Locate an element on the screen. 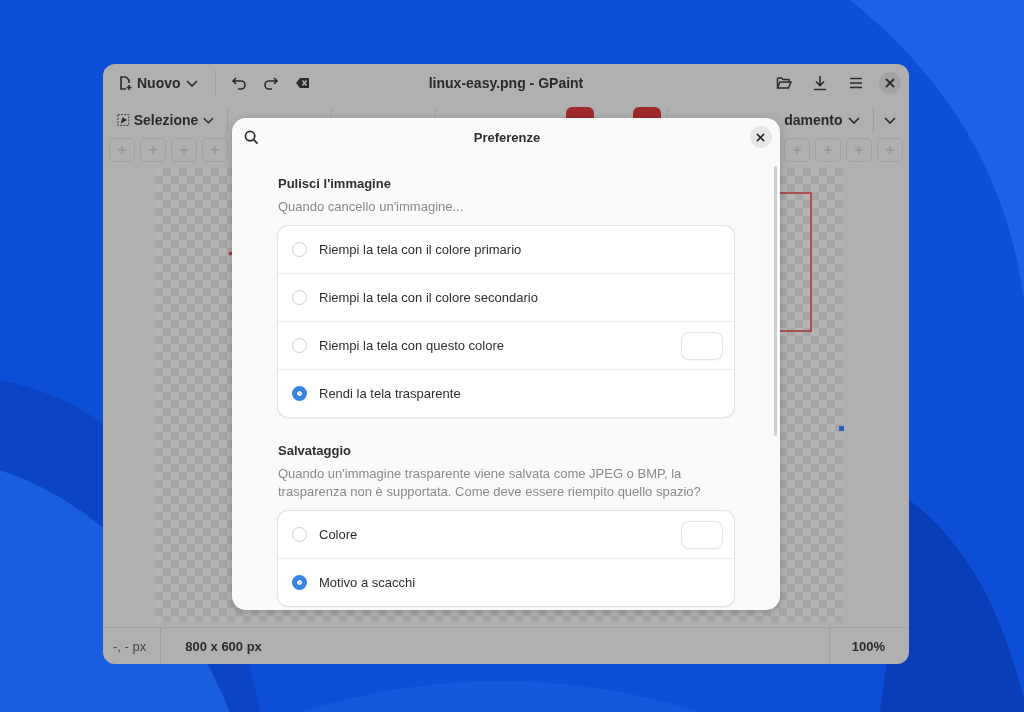 Image resolution: width=1024 pixels, height=712 pixels. option-label: Riempi la tela con il colore secondario is located at coordinates (429, 297).